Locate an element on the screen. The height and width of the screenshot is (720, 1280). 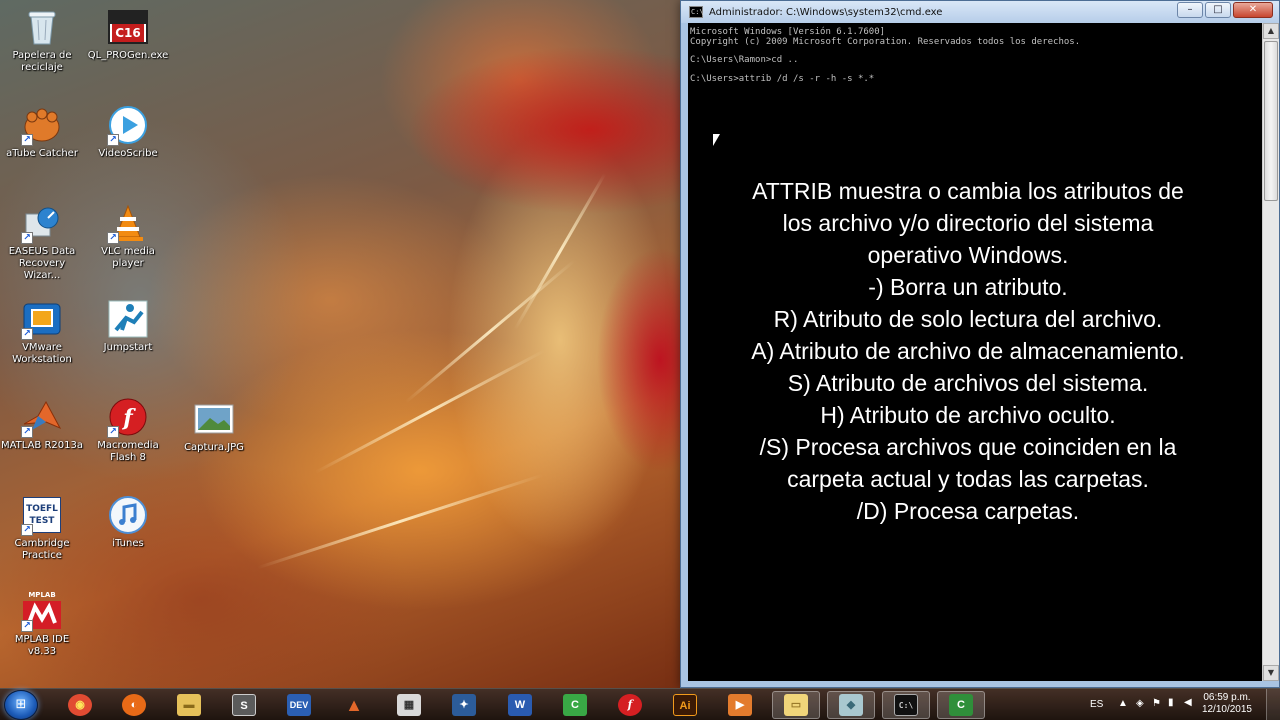
network-tool-icon: ✦ is located at coordinates (464, 705).